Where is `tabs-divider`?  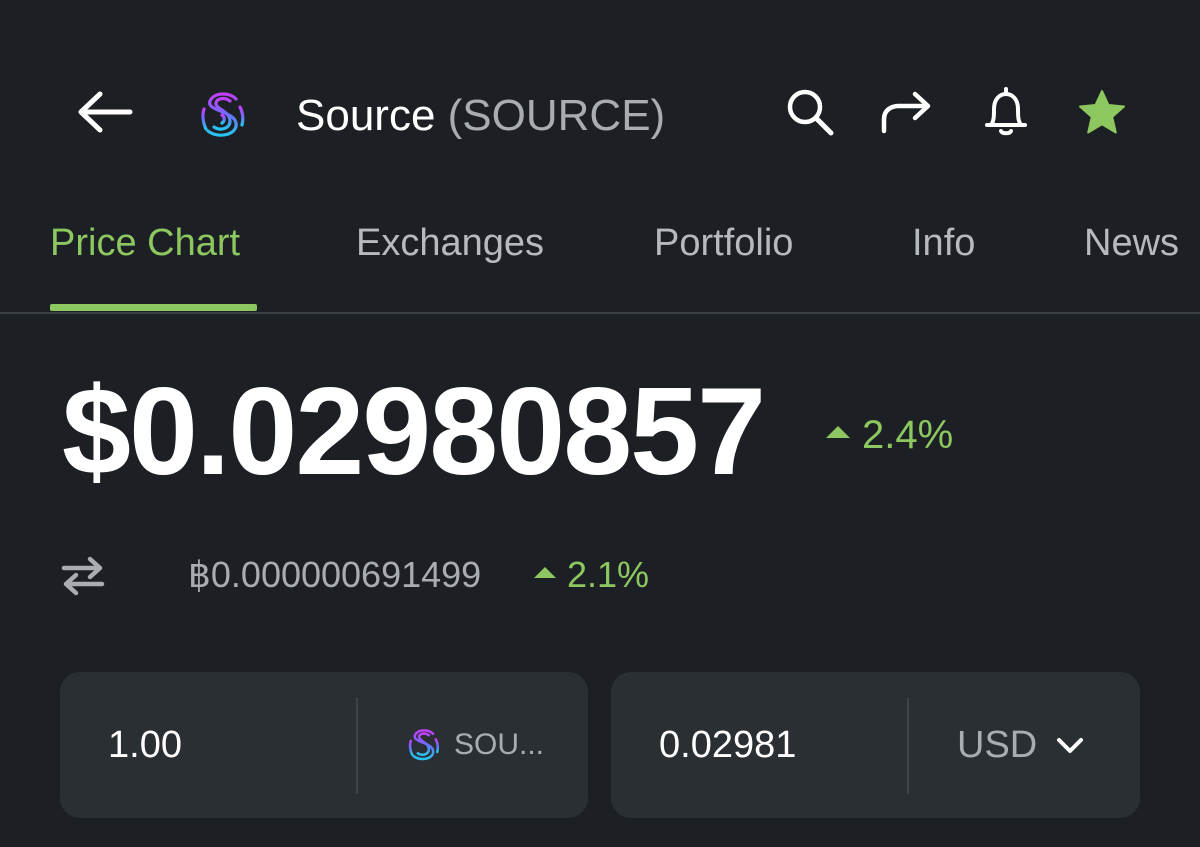
tabs-divider is located at coordinates (600, 313).